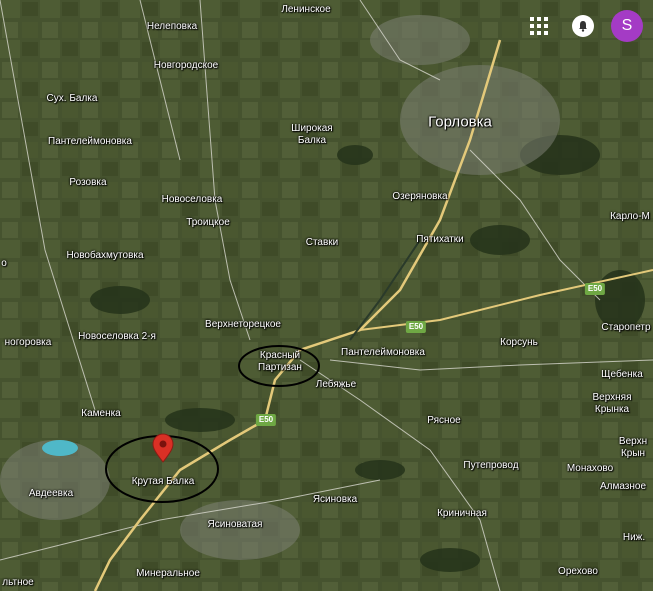 This screenshot has width=653, height=591. I want to click on label-verkhnetoretskoe: Верхнеторецкое, so click(243, 324).